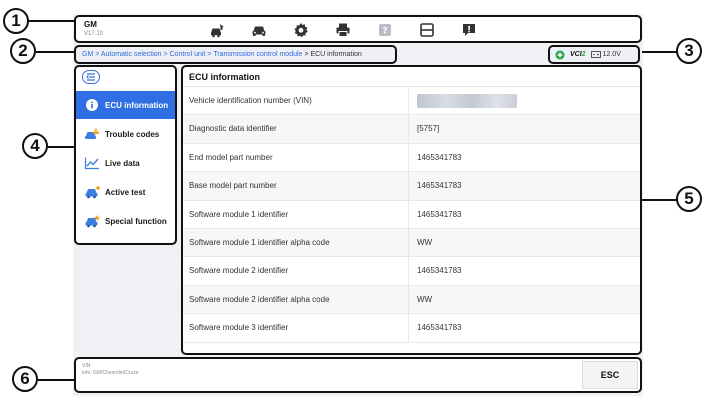 This screenshot has height=400, width=705. I want to click on breadcrumb-link-gm: GM, so click(87, 54).